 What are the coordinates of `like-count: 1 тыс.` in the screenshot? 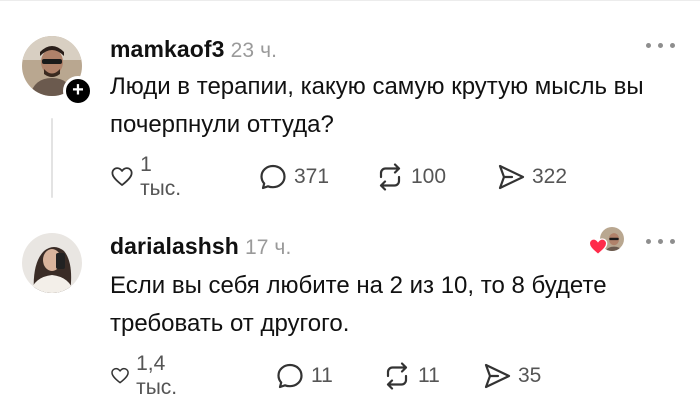 It's located at (161, 176).